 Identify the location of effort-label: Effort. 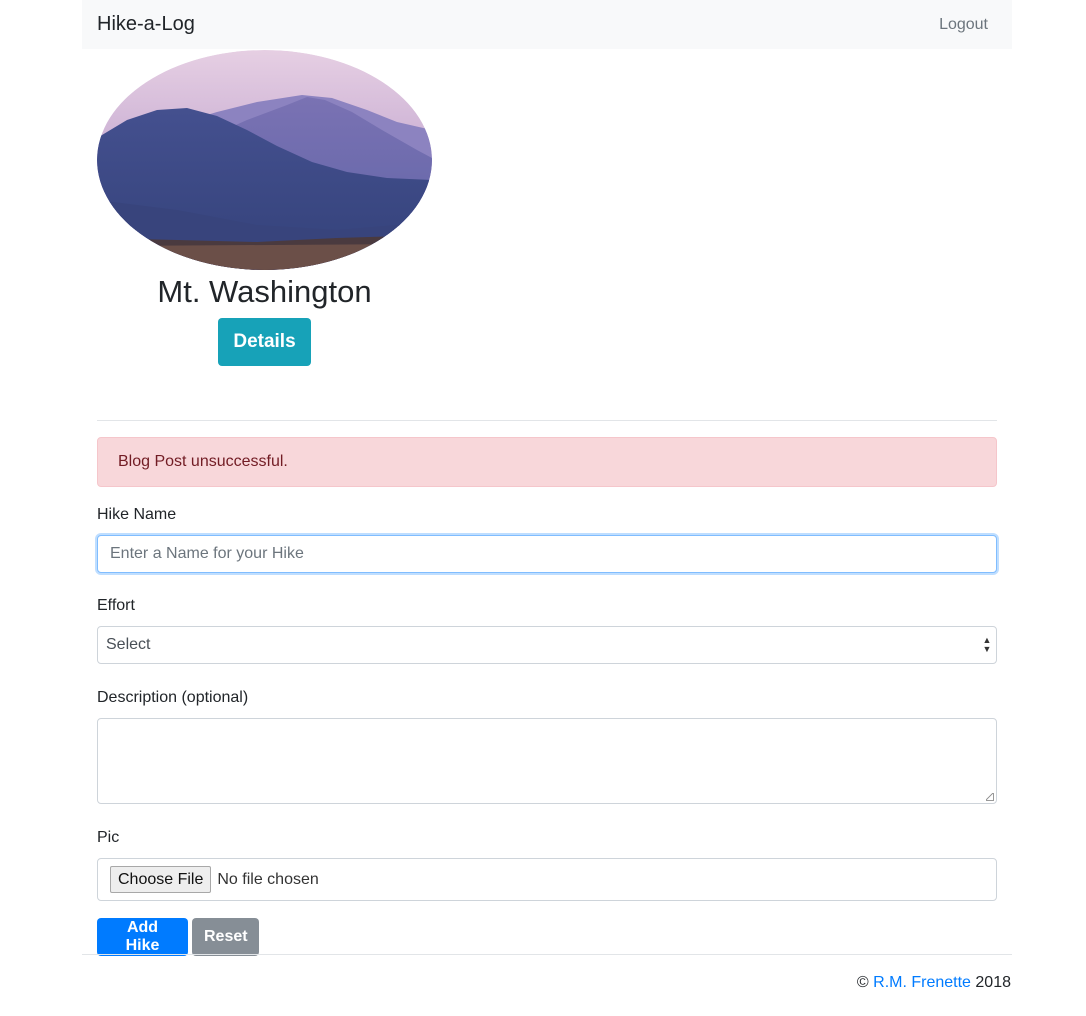
(116, 605).